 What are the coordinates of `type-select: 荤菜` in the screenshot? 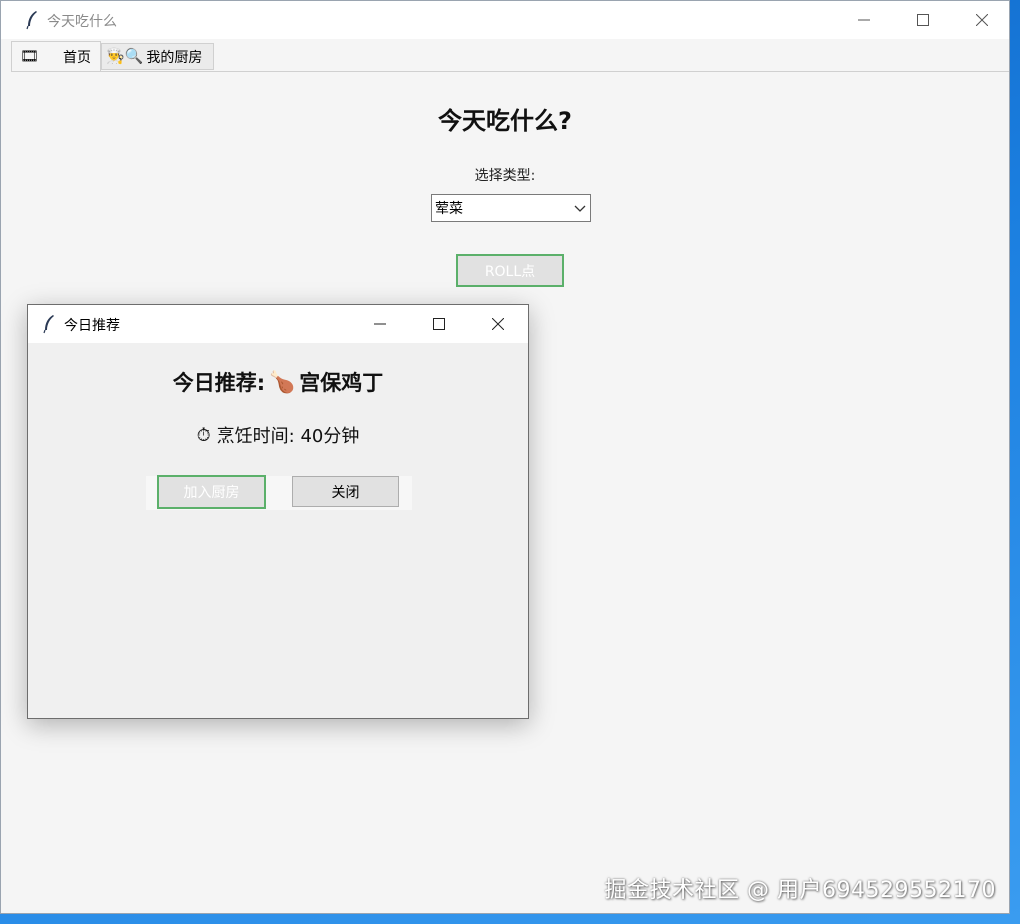 It's located at (511, 208).